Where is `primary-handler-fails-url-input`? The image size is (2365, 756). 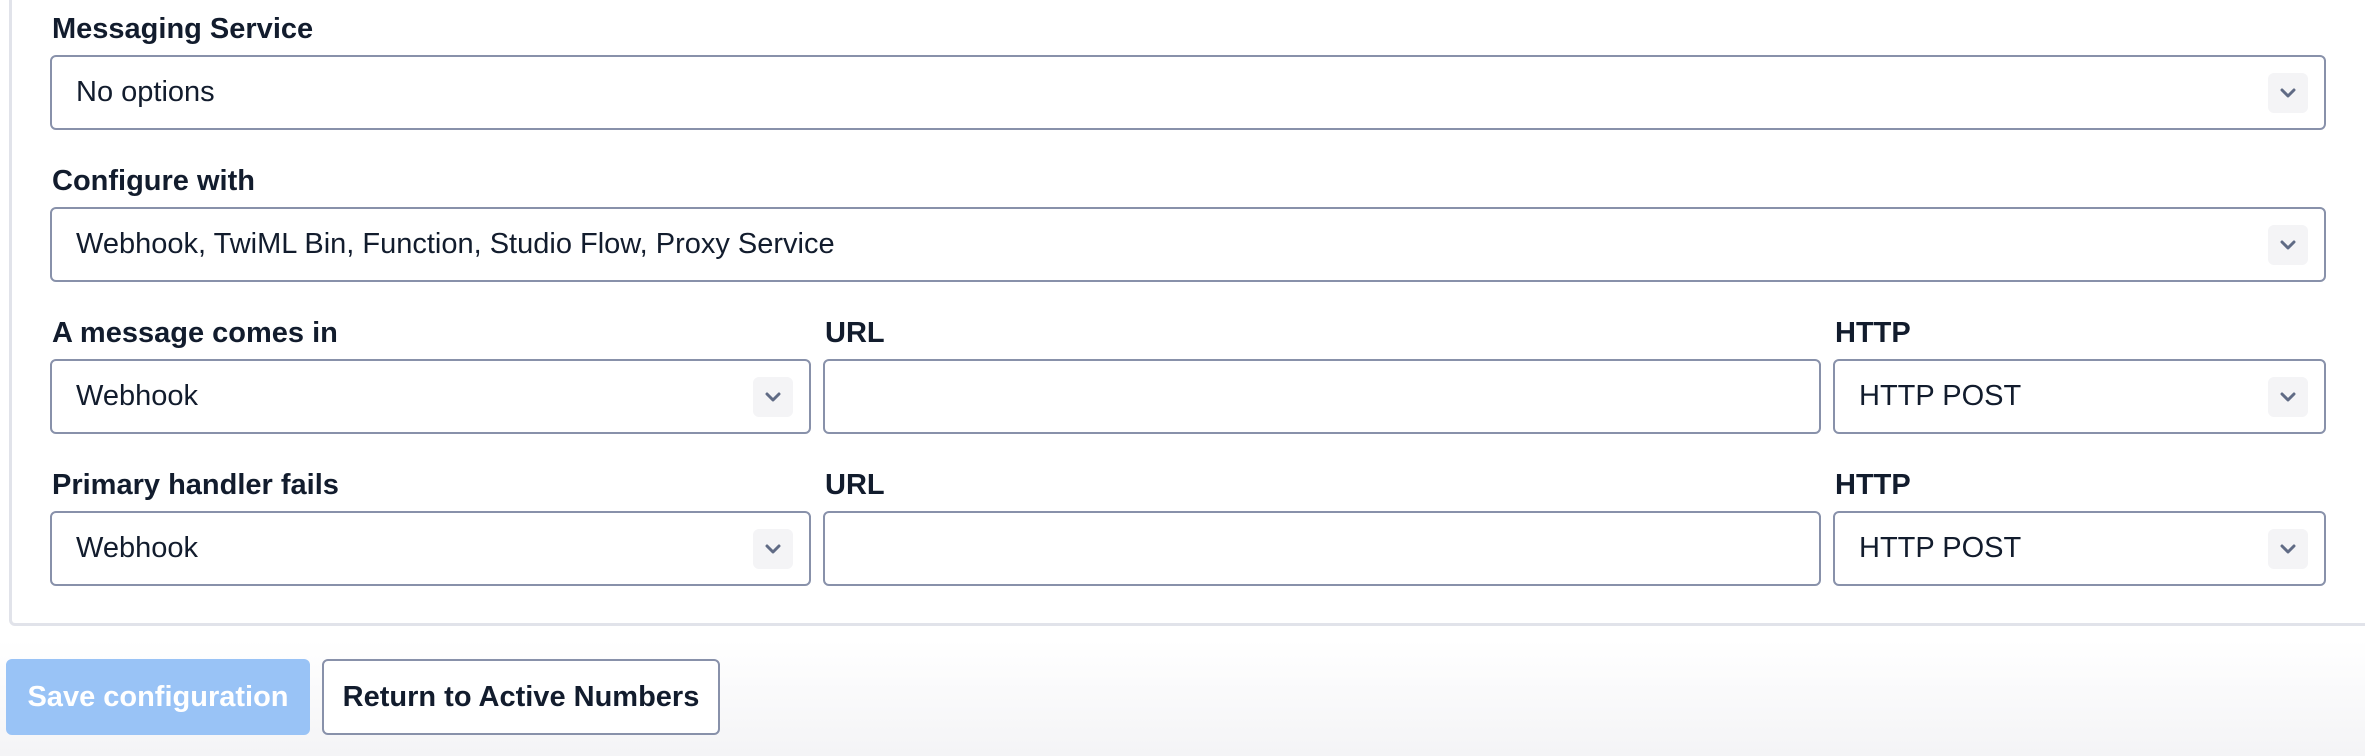
primary-handler-fails-url-input is located at coordinates (1322, 548).